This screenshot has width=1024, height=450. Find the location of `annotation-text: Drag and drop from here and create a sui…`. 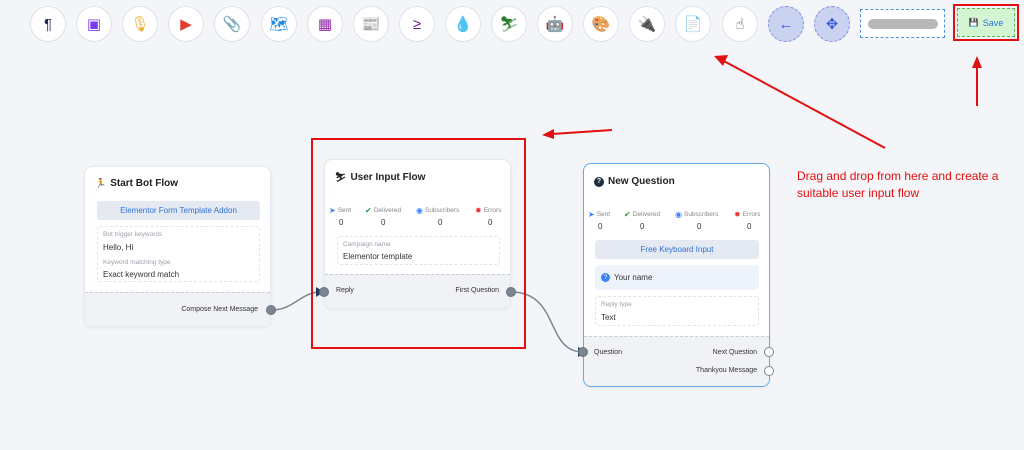

annotation-text: Drag and drop from here and create a sui… is located at coordinates (898, 184).